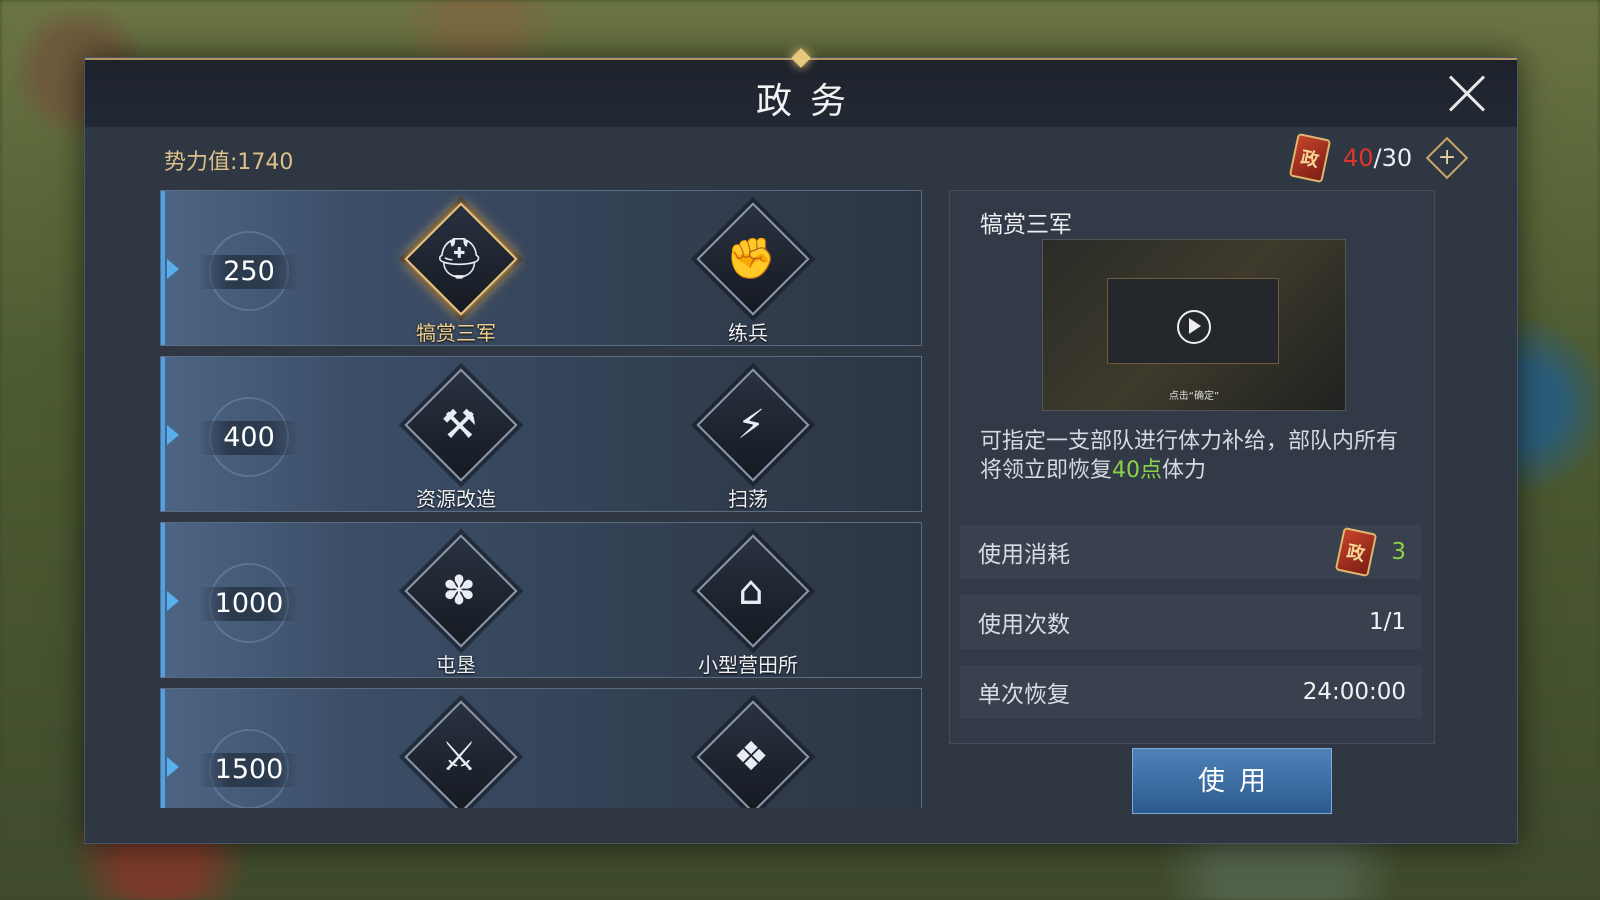 The height and width of the screenshot is (900, 1600). I want to click on level-badge: 1500, so click(249, 763).